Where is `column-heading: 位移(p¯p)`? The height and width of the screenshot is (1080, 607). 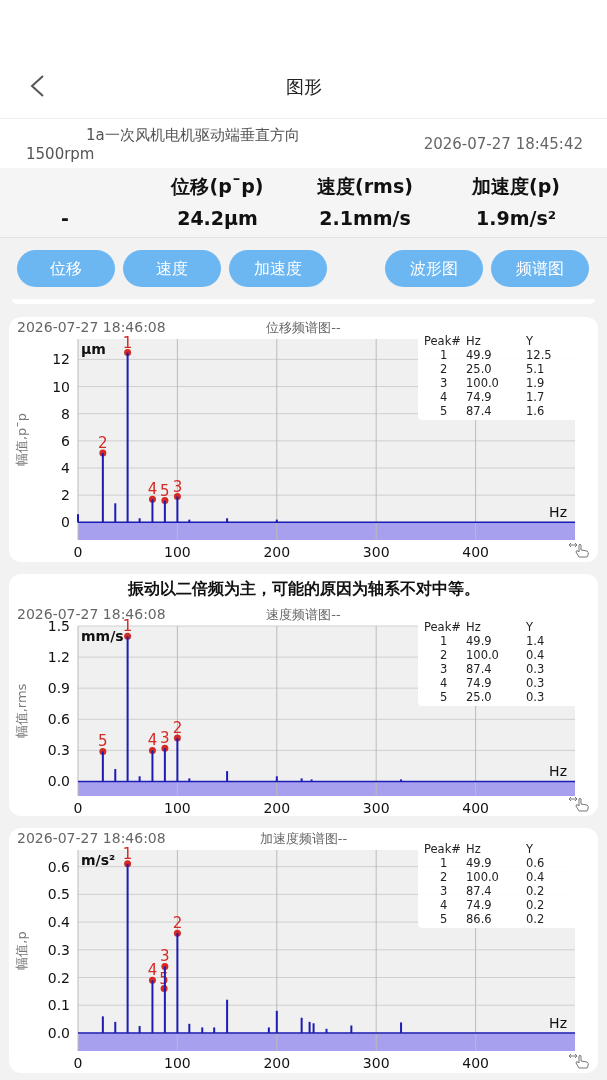
column-heading: 位移(p¯p) is located at coordinates (217, 185).